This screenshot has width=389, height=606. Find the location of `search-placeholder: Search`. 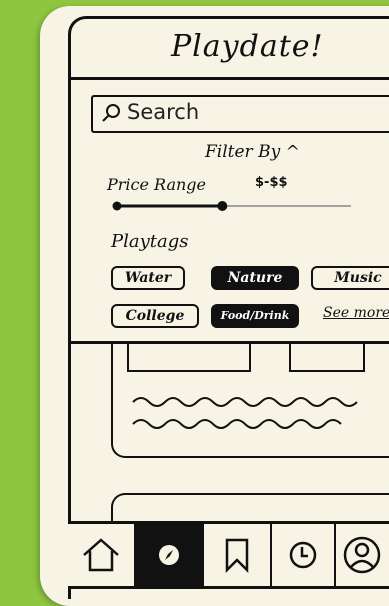

search-placeholder: Search is located at coordinates (163, 112).